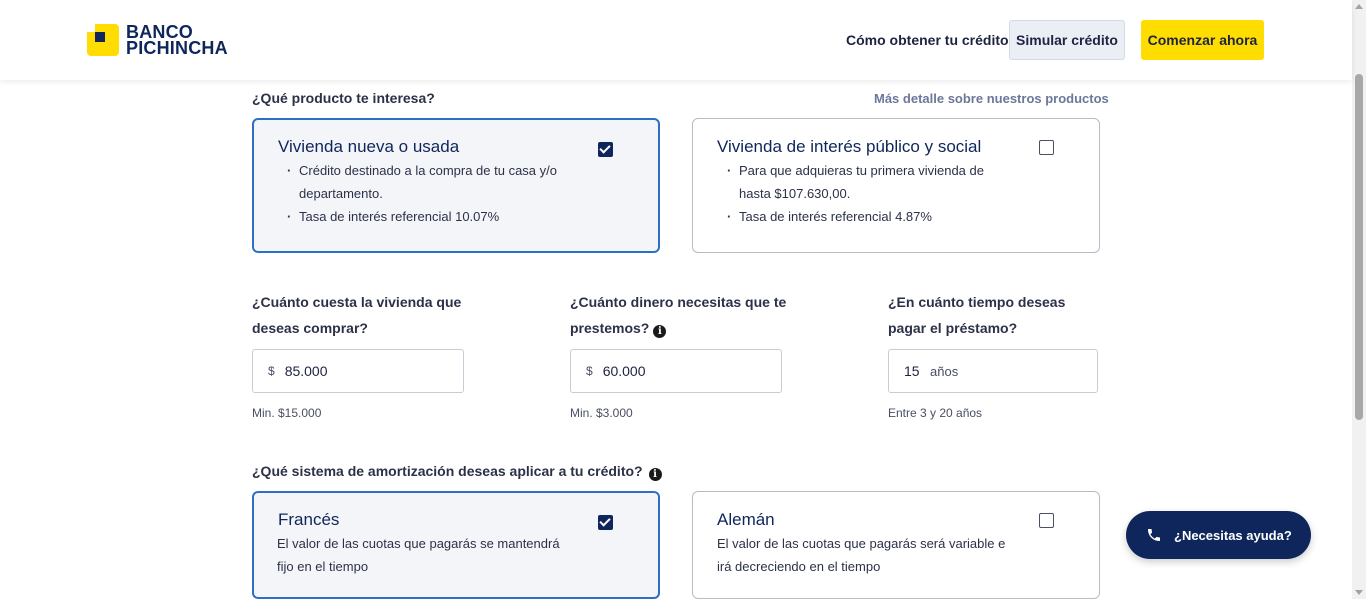 This screenshot has height=599, width=1366. Describe the element at coordinates (746, 519) in the screenshot. I see `amortization-card-title: Alemán` at that location.